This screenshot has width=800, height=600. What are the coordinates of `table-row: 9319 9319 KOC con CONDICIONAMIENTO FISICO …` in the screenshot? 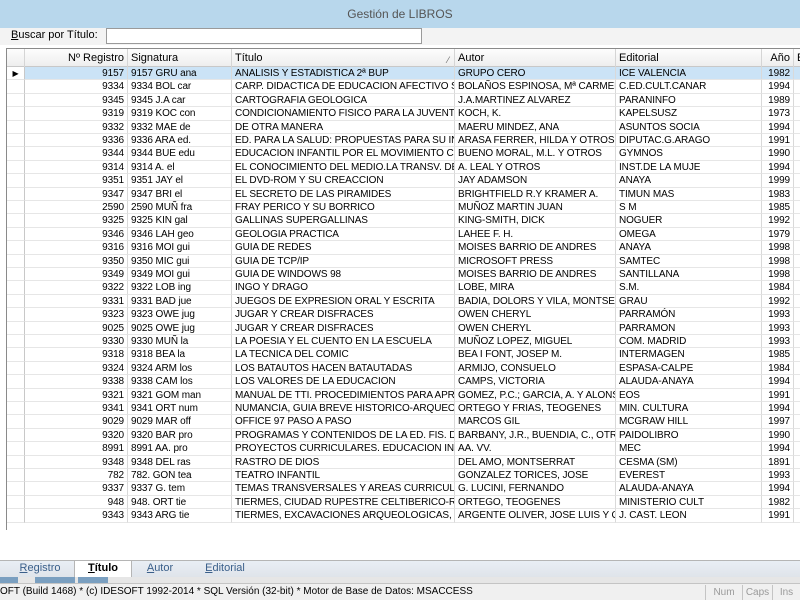 It's located at (403, 114).